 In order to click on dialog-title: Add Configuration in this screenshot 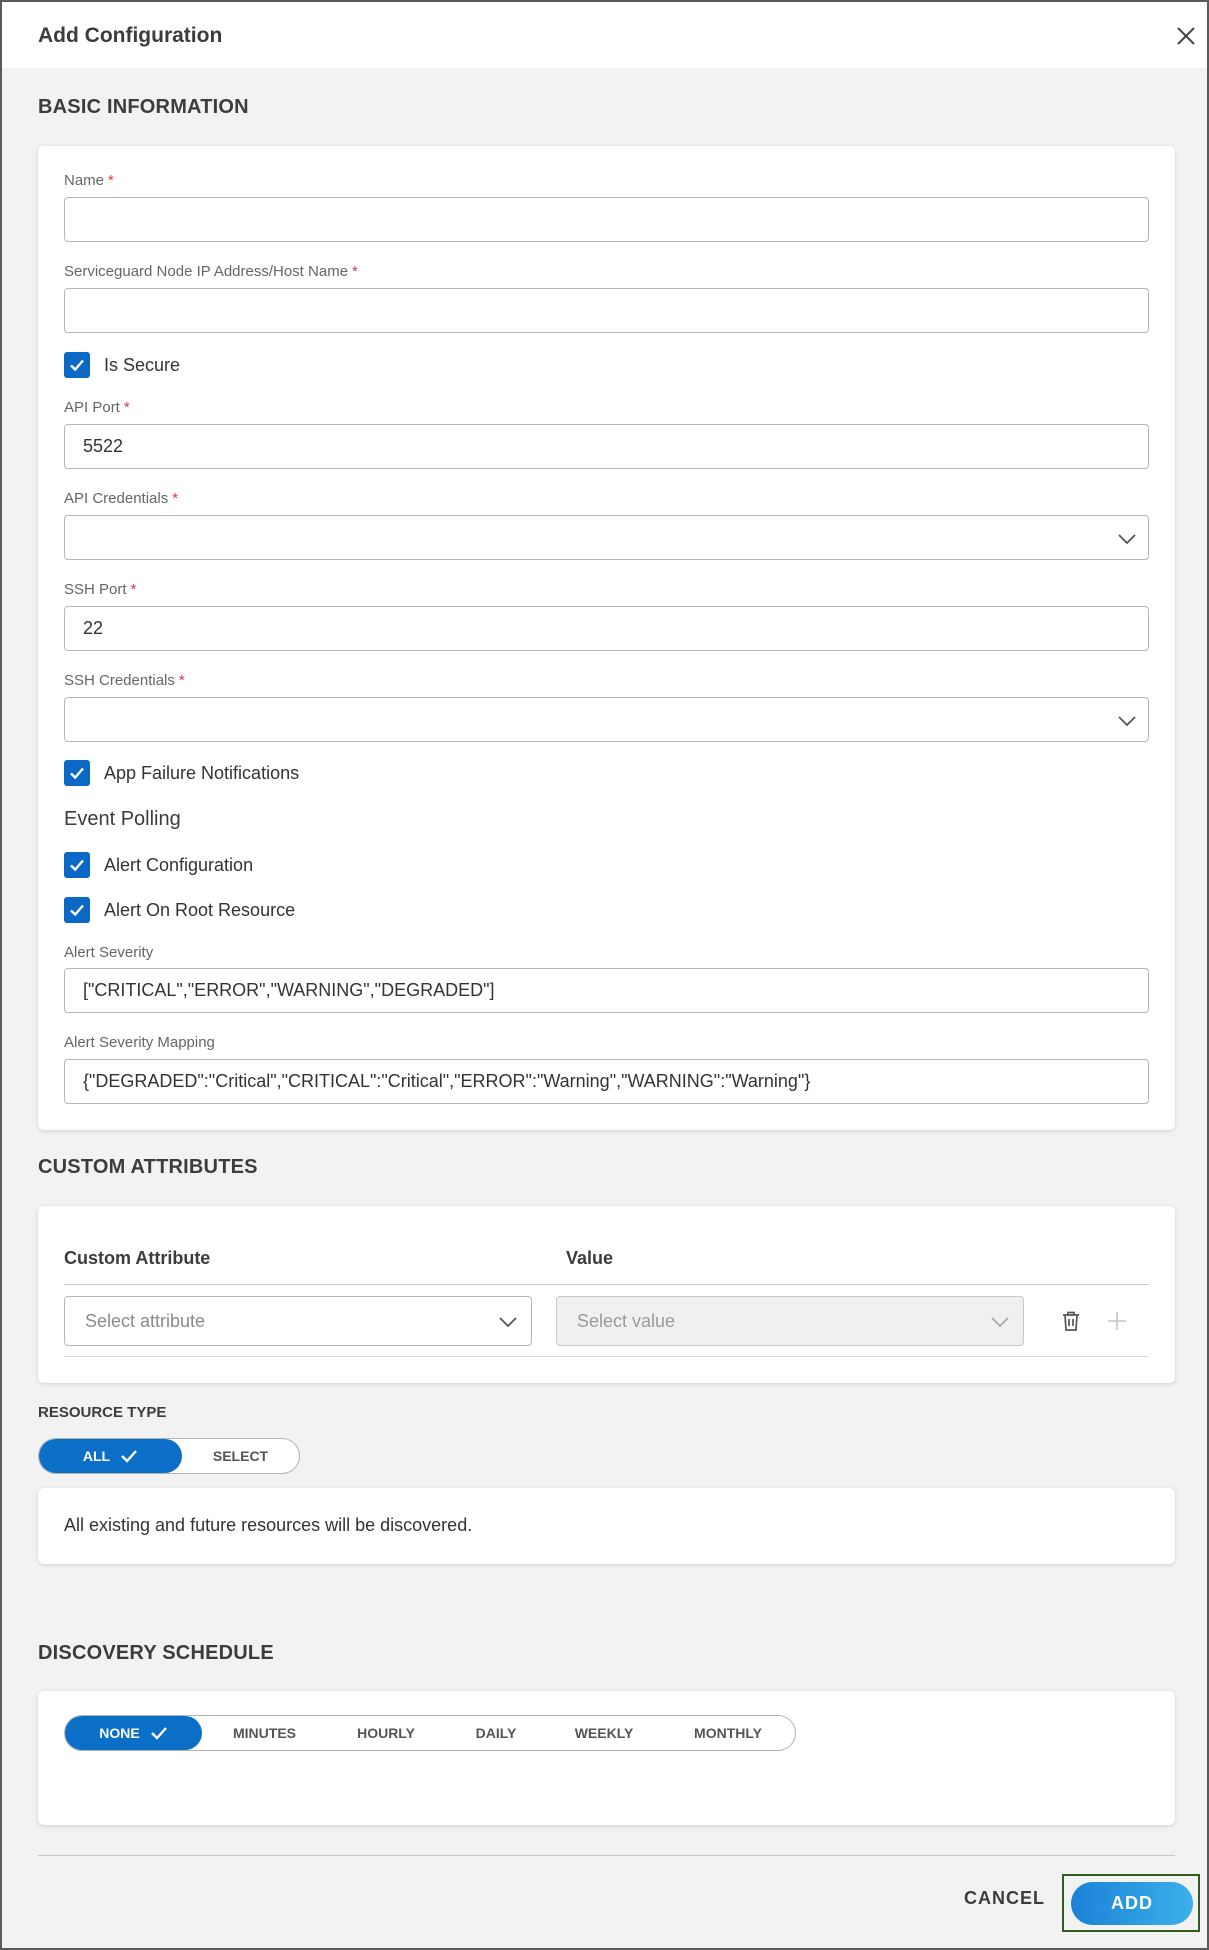, I will do `click(130, 35)`.